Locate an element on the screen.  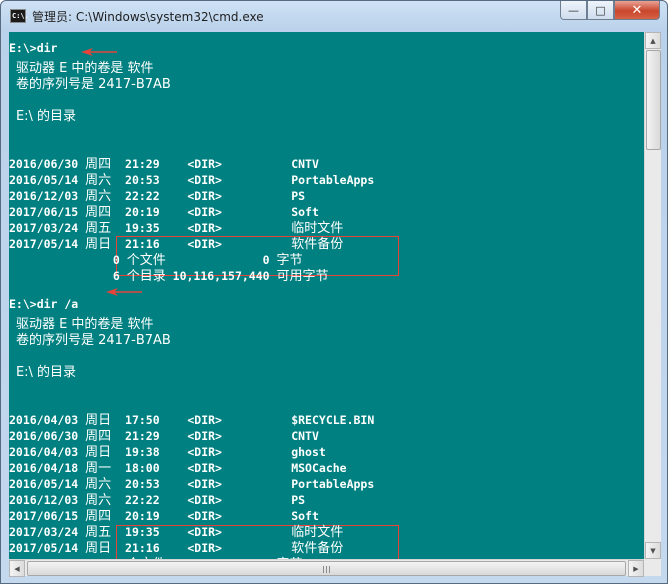
console-line-ascii: E:\>dir is located at coordinates (33, 48).